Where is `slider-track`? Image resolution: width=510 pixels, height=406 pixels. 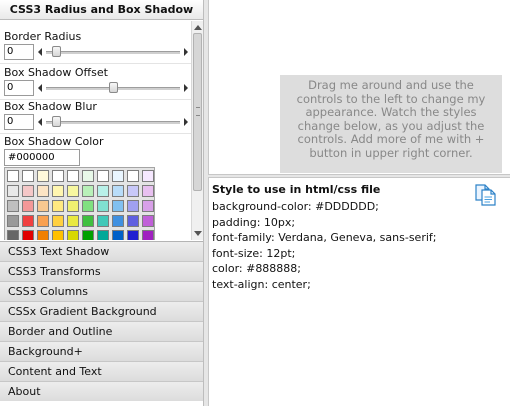 slider-track is located at coordinates (113, 52).